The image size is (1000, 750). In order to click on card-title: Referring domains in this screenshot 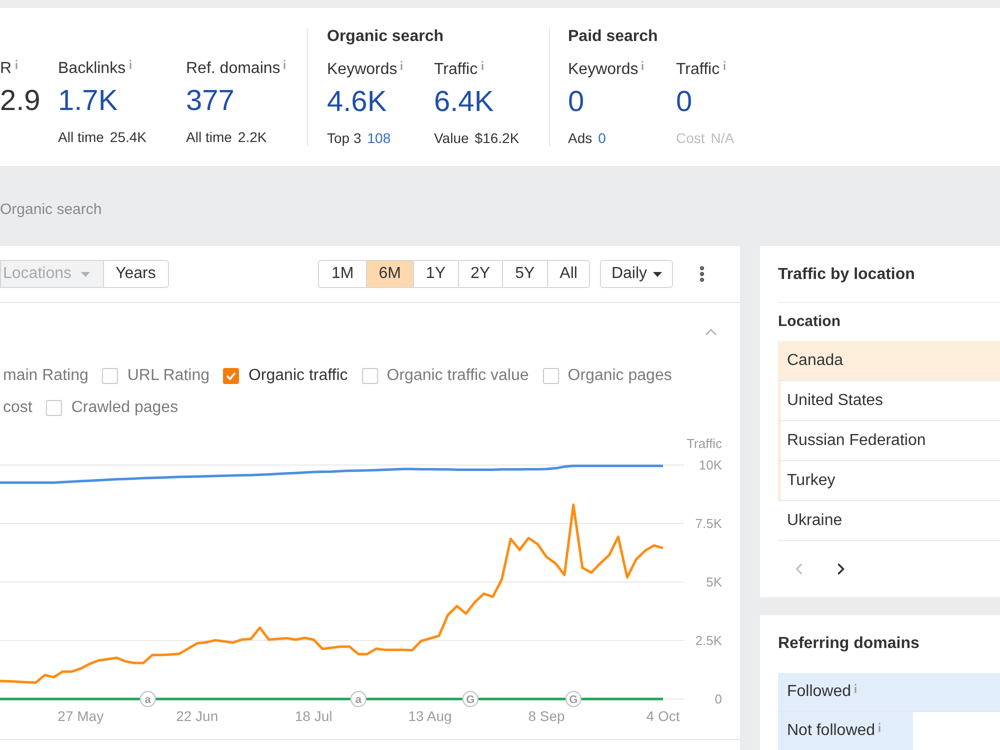, I will do `click(849, 644)`.